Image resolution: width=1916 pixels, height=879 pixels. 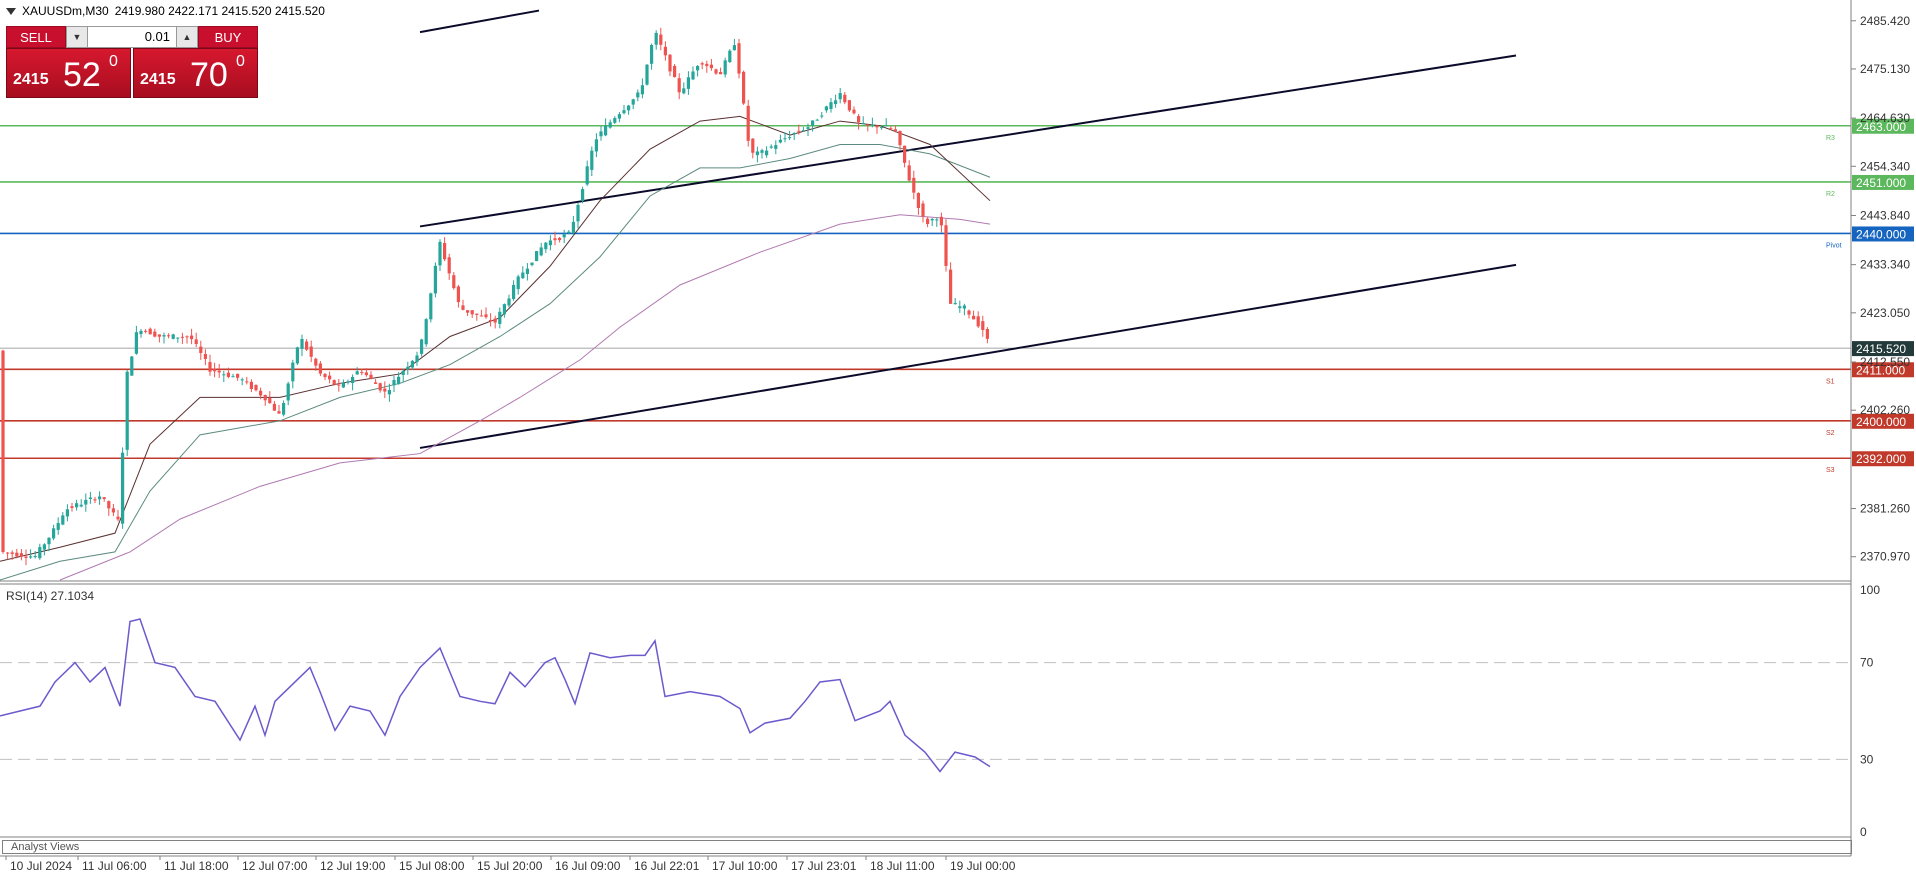 I want to click on price-tick-label: 2485.420, so click(x=1885, y=21).